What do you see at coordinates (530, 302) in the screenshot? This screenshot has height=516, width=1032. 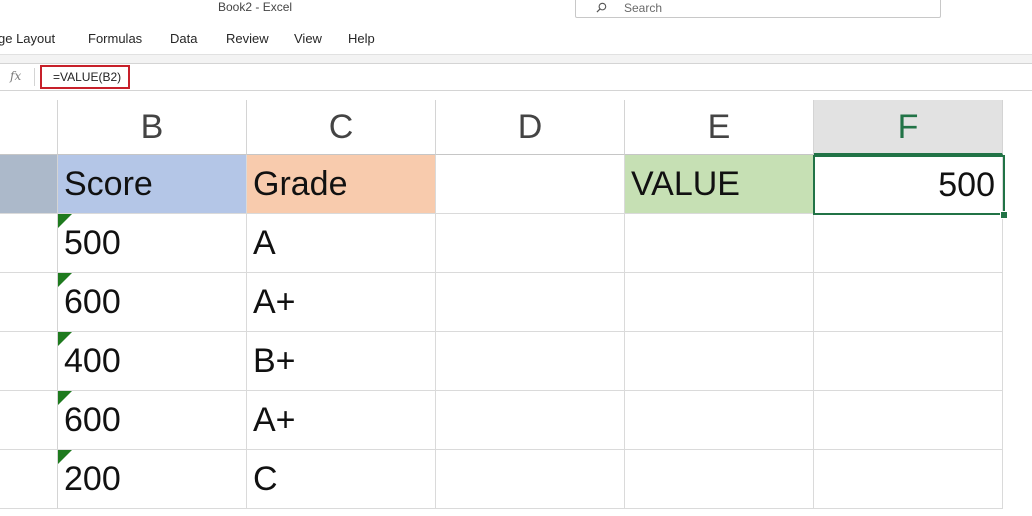 I see `cell-d3` at bounding box center [530, 302].